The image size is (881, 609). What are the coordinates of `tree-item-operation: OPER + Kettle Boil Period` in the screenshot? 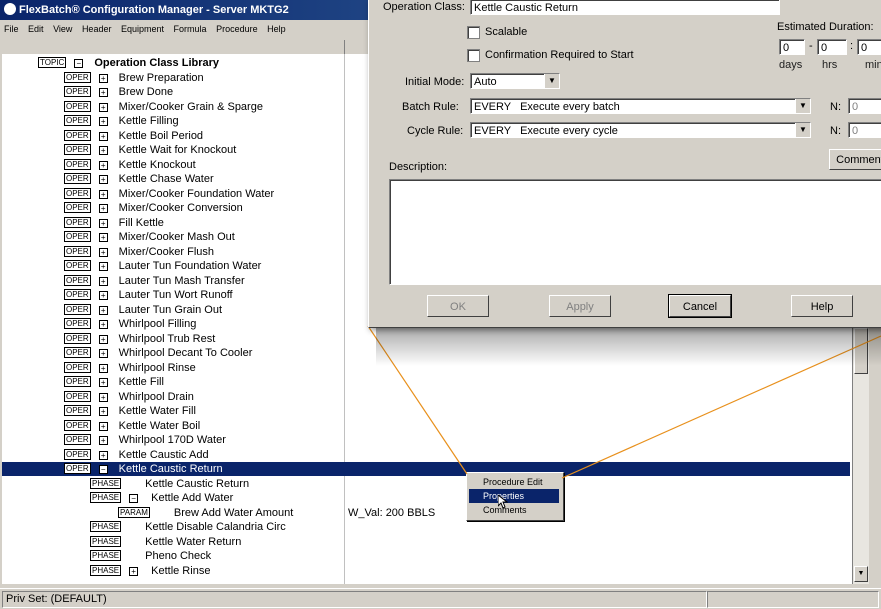 It's located at (102, 136).